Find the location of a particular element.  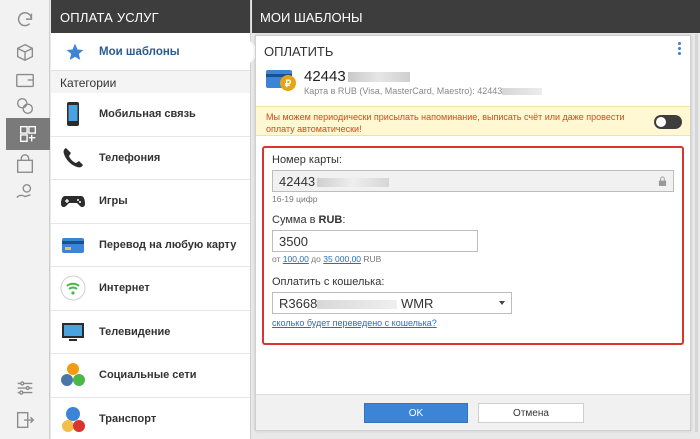

star-icon is located at coordinates (75, 52).